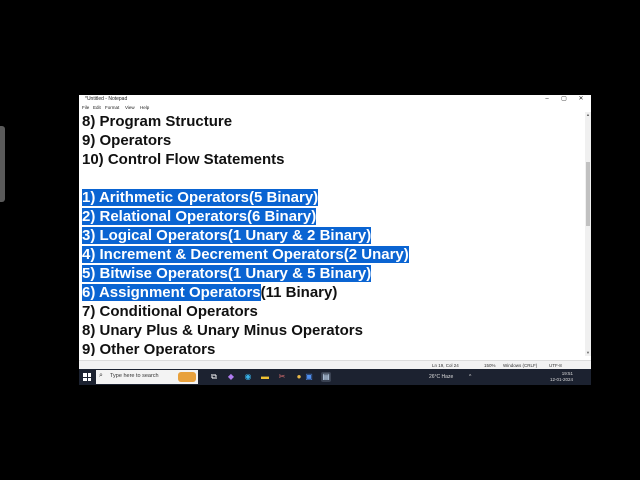 The image size is (640, 480). I want to click on maximize-button: ▢, so click(564, 99).